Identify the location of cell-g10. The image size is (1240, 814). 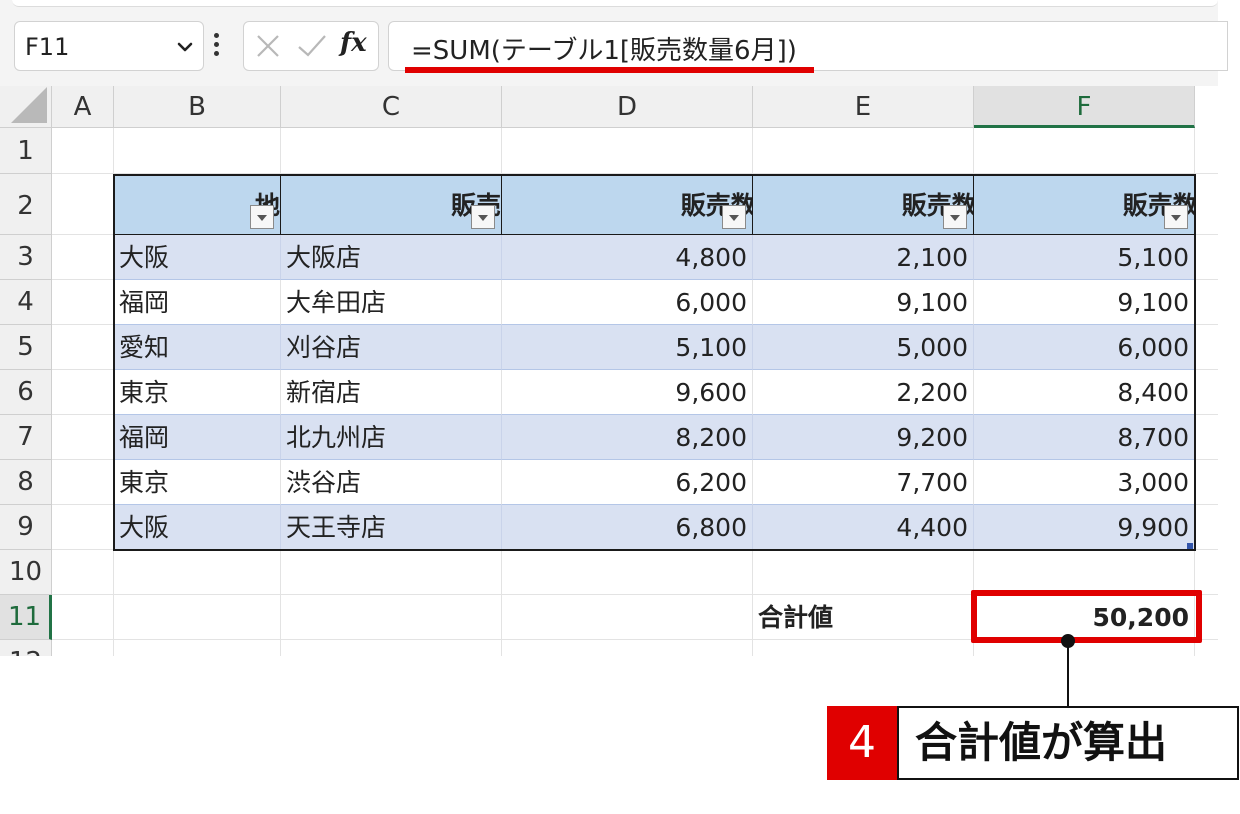
(1206, 572).